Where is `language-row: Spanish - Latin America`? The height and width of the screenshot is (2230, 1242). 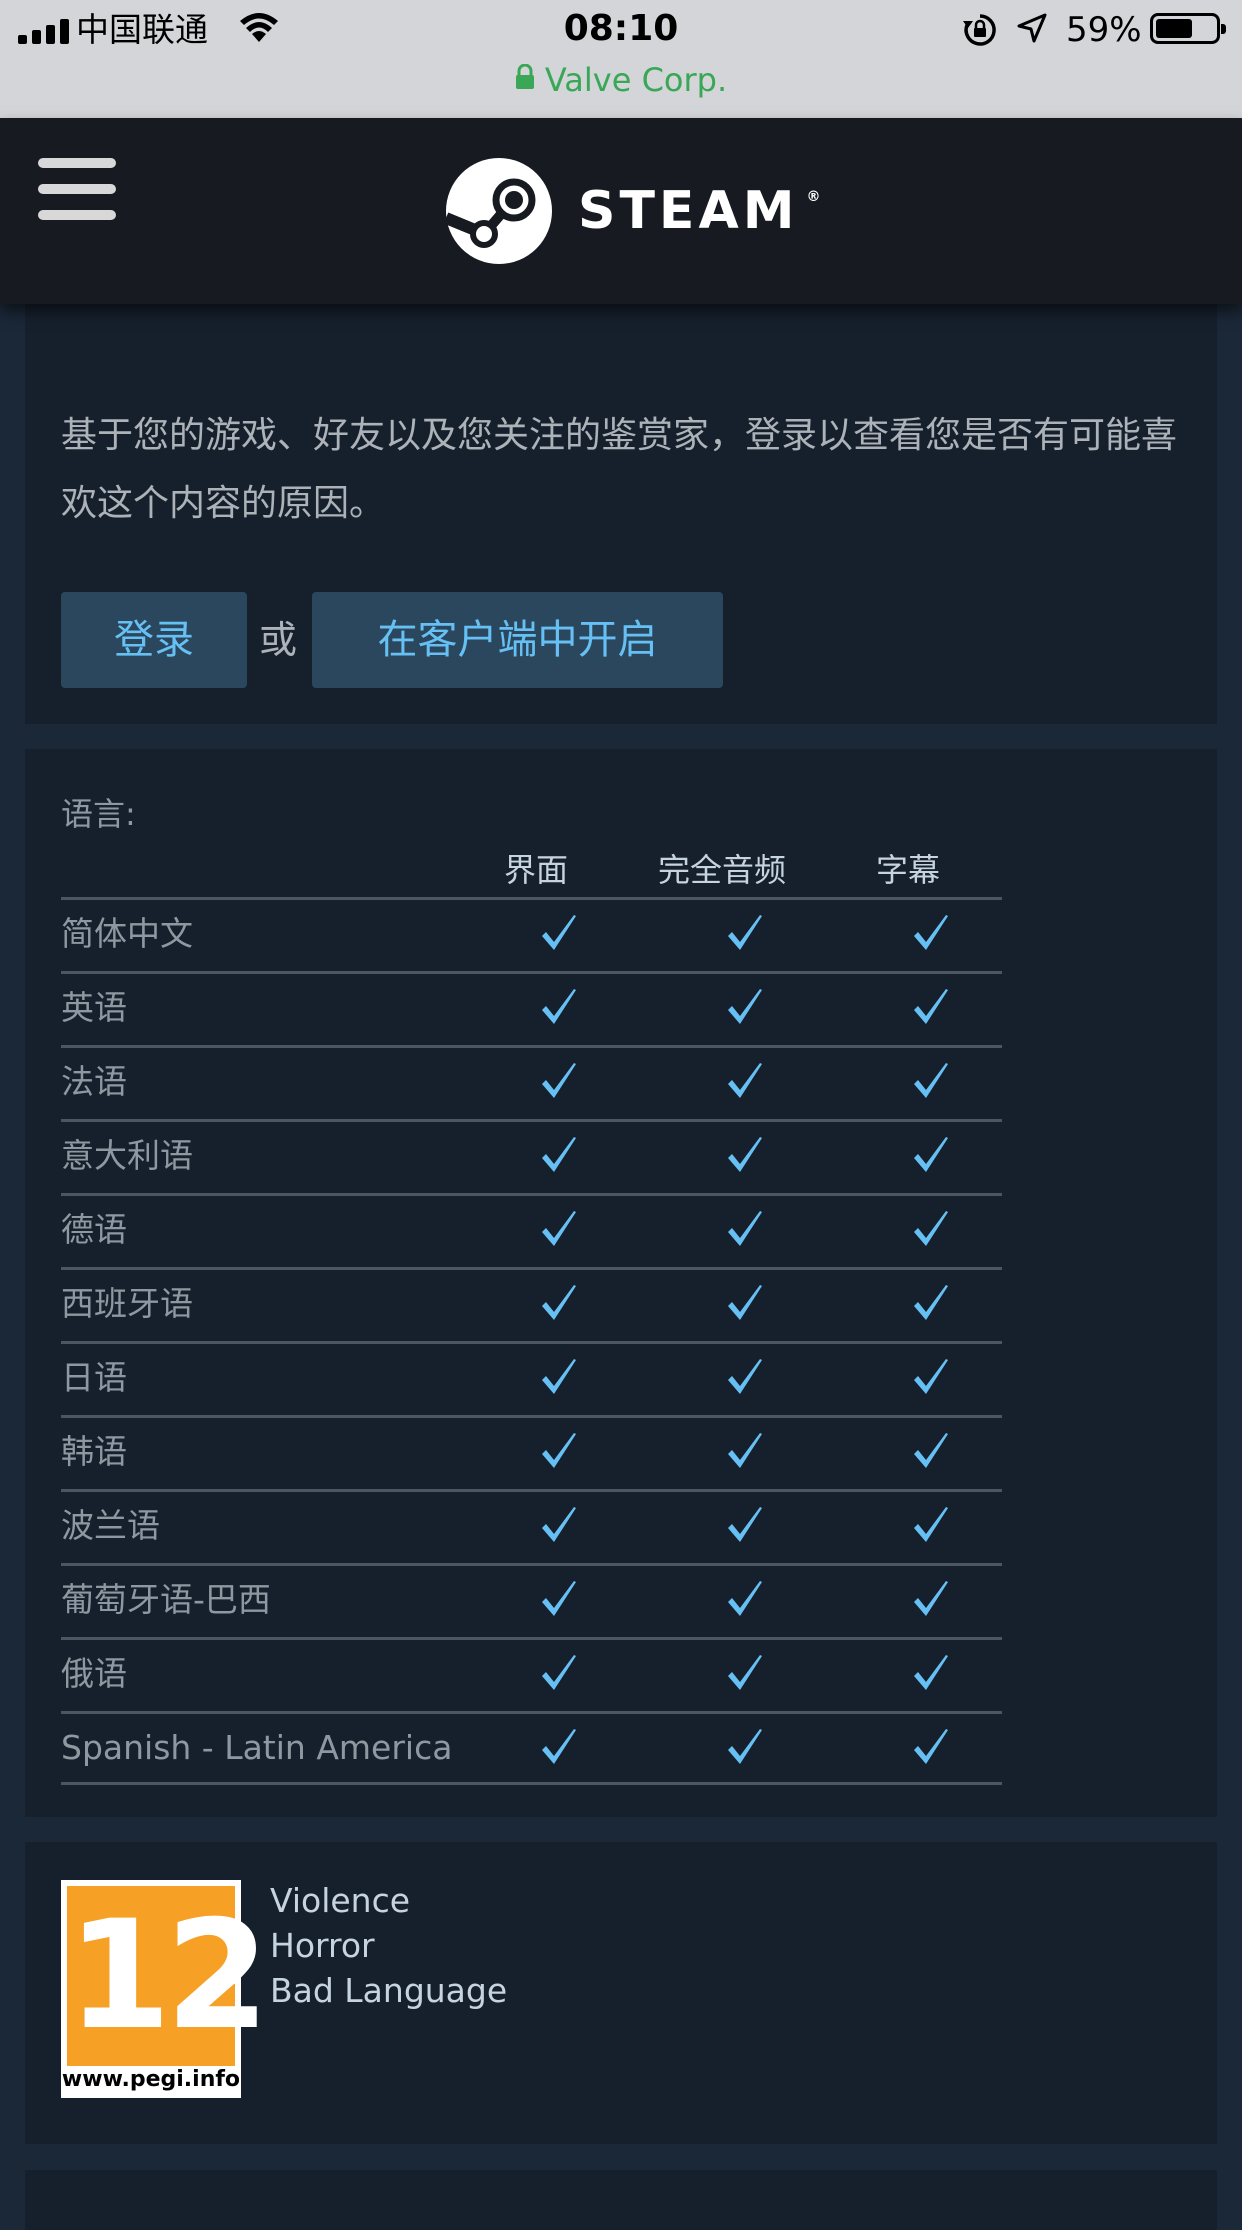 language-row: Spanish - Latin America is located at coordinates (531, 1748).